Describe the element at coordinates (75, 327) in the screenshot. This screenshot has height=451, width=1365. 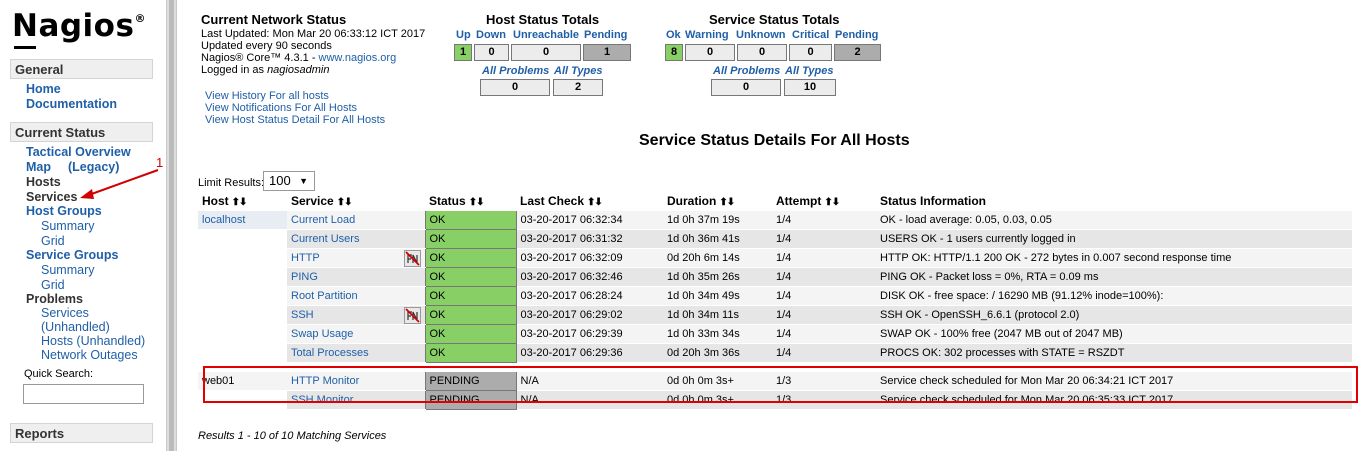
I see `nav-problems-services-unhandled-link: (Unhandled)` at that location.